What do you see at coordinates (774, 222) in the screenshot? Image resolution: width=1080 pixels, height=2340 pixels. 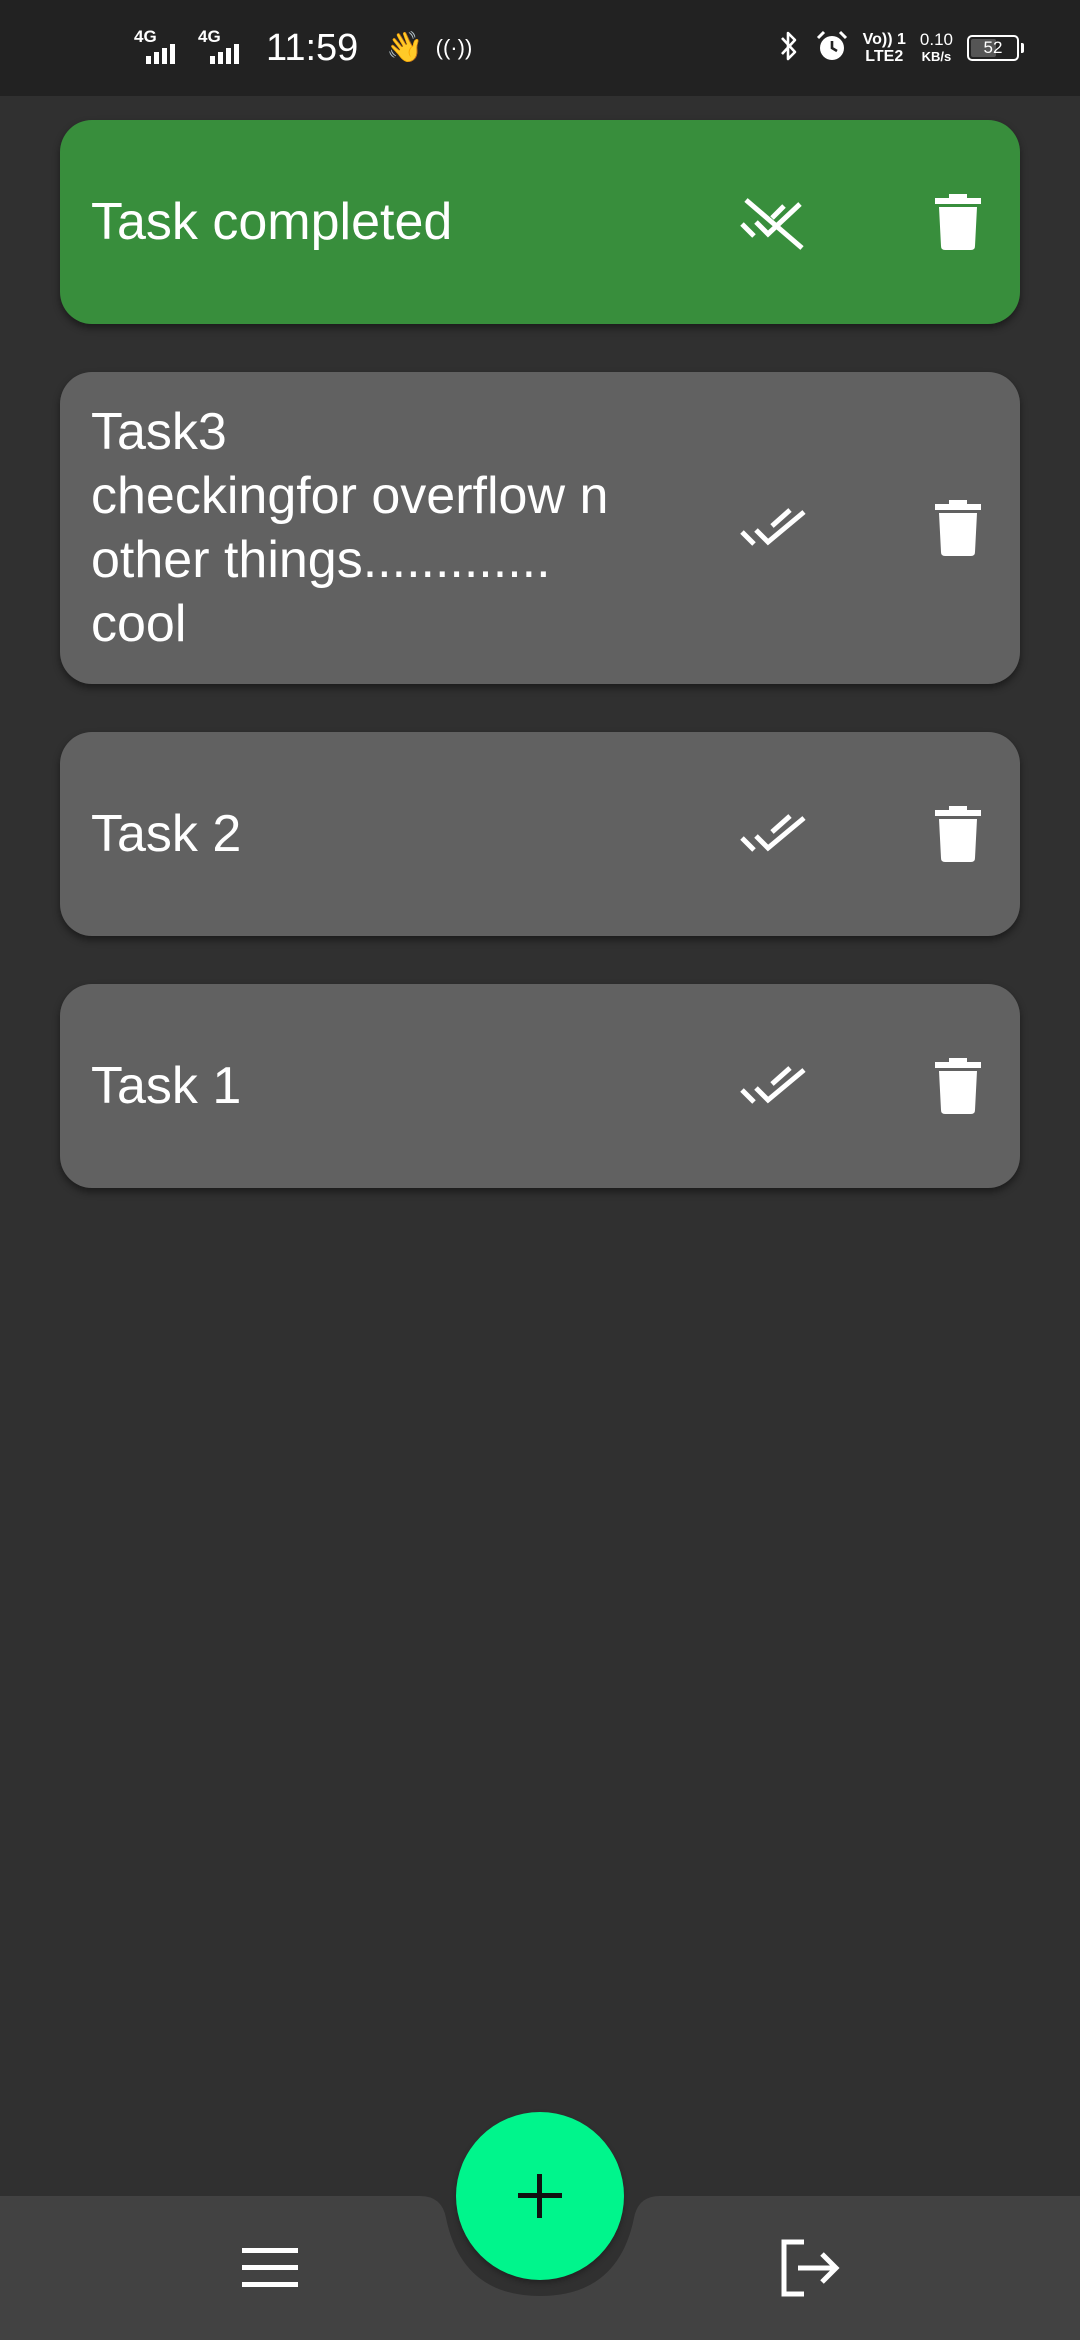 I see `remove-done-icon` at bounding box center [774, 222].